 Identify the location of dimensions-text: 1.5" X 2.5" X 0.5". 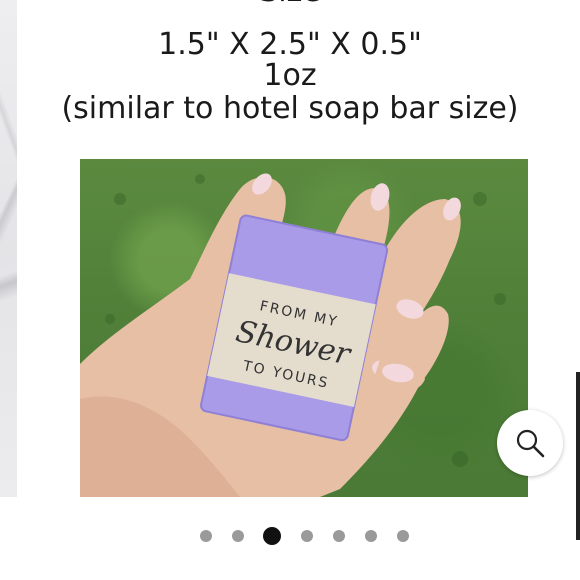
(290, 44).